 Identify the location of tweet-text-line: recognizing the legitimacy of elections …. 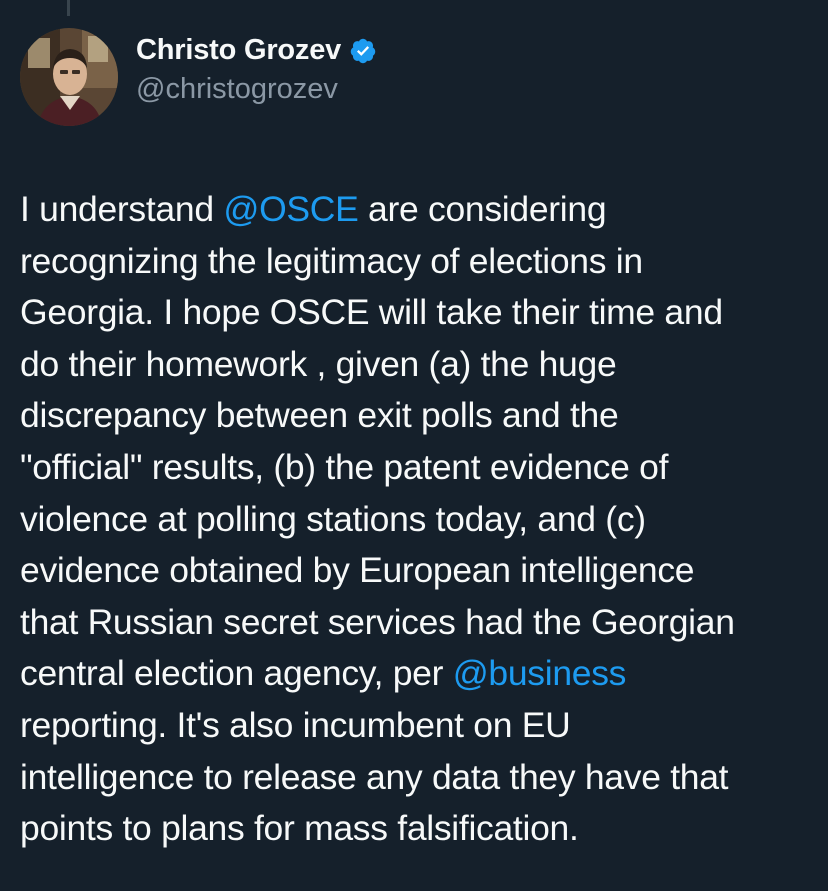
(415, 262).